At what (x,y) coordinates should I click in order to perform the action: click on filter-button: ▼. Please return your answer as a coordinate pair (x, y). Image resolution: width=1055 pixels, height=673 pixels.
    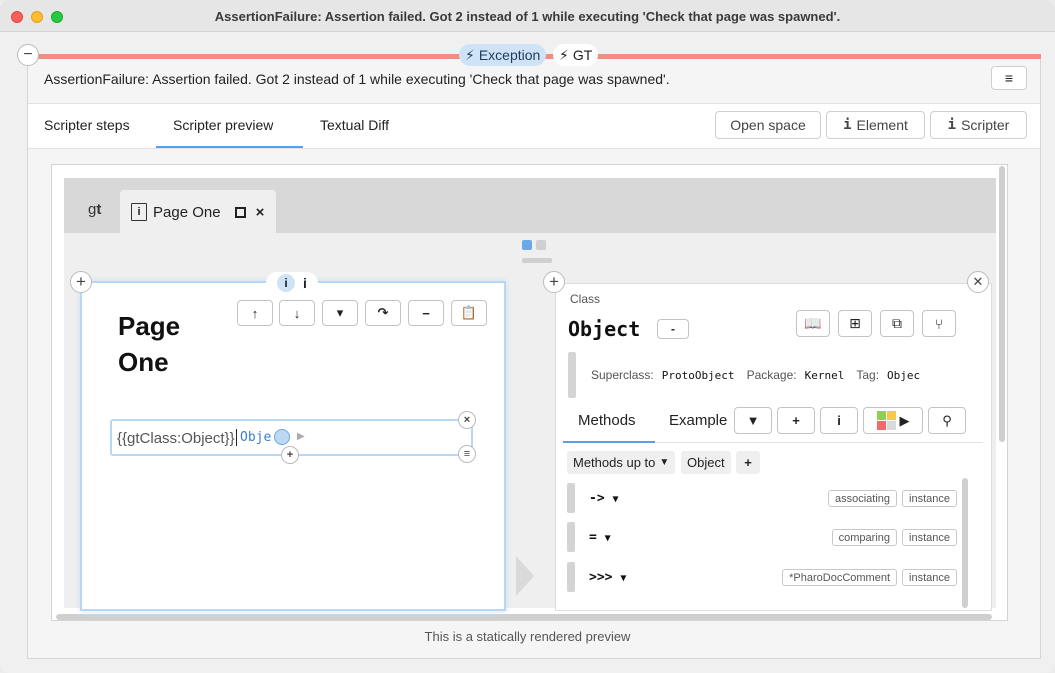
    Looking at the image, I should click on (753, 420).